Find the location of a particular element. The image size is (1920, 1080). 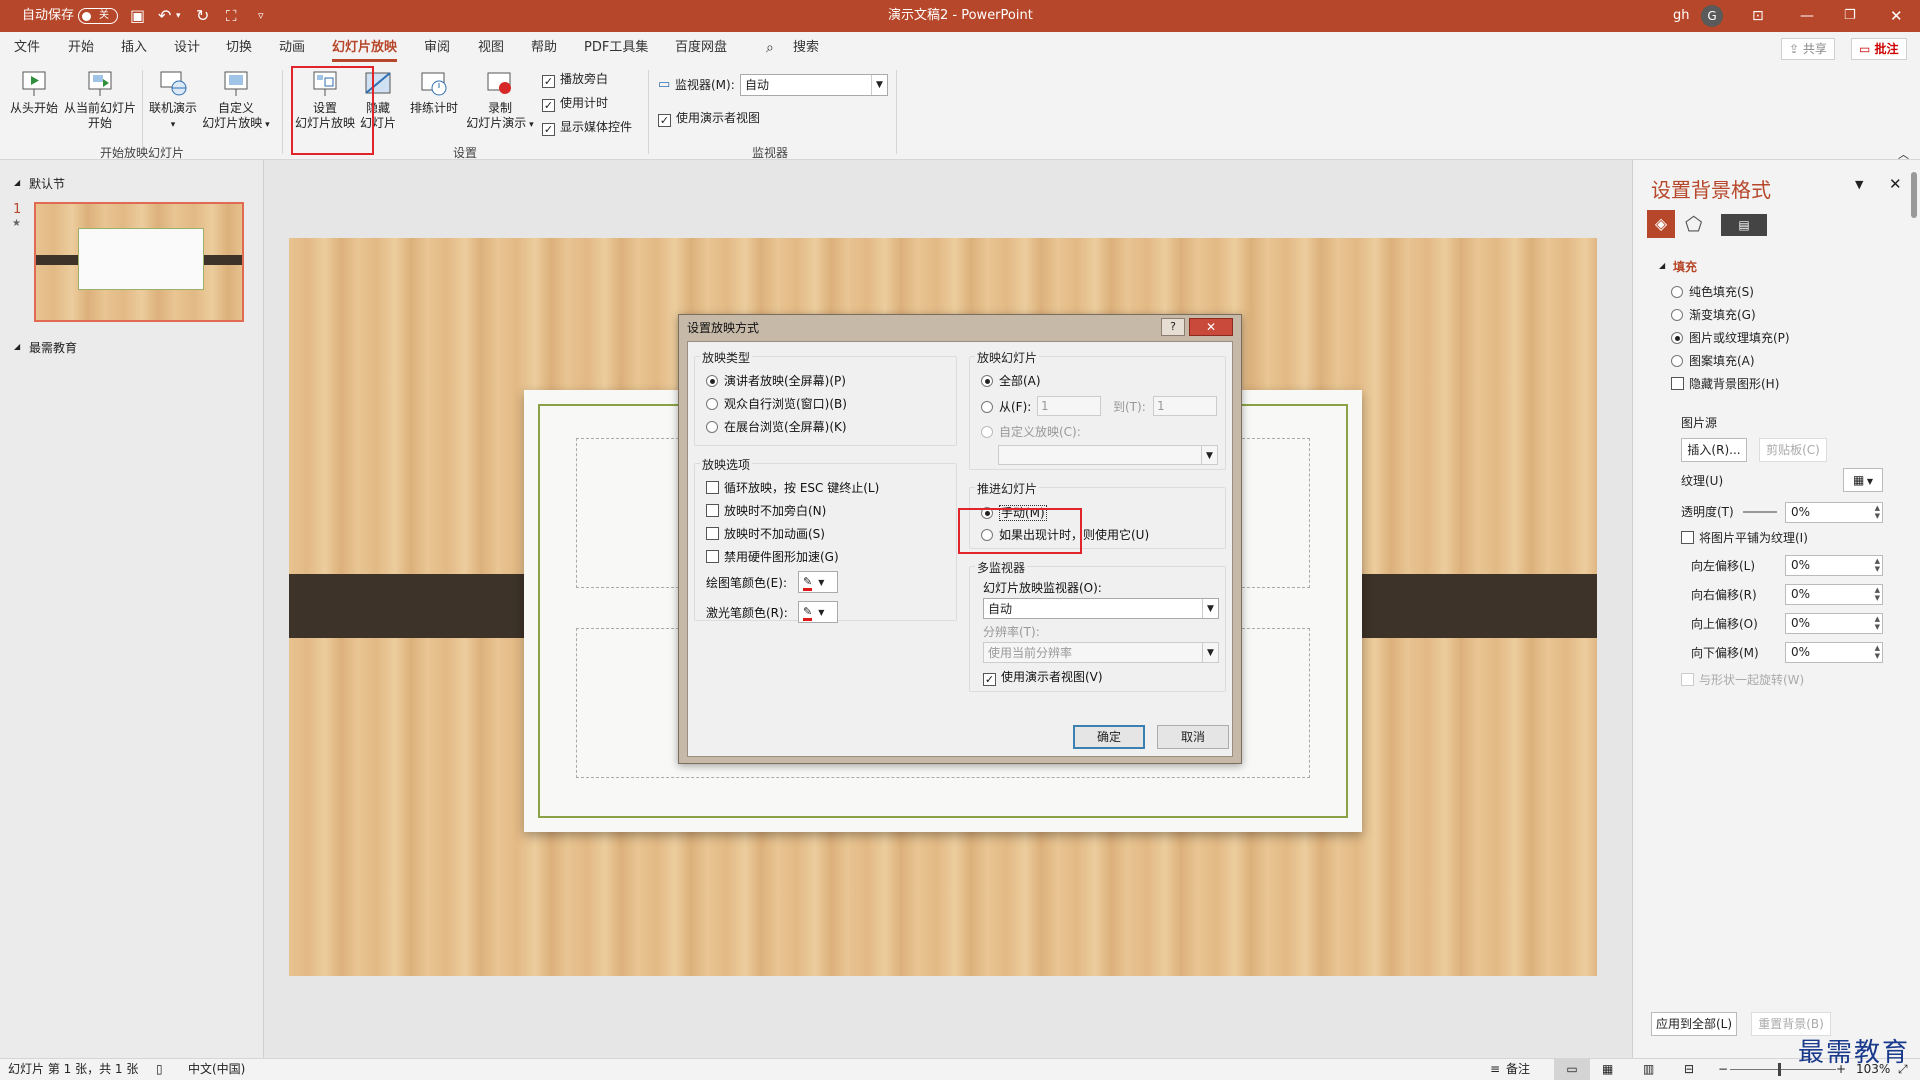

slides-from-radio: 从(F): is located at coordinates (1006, 407).